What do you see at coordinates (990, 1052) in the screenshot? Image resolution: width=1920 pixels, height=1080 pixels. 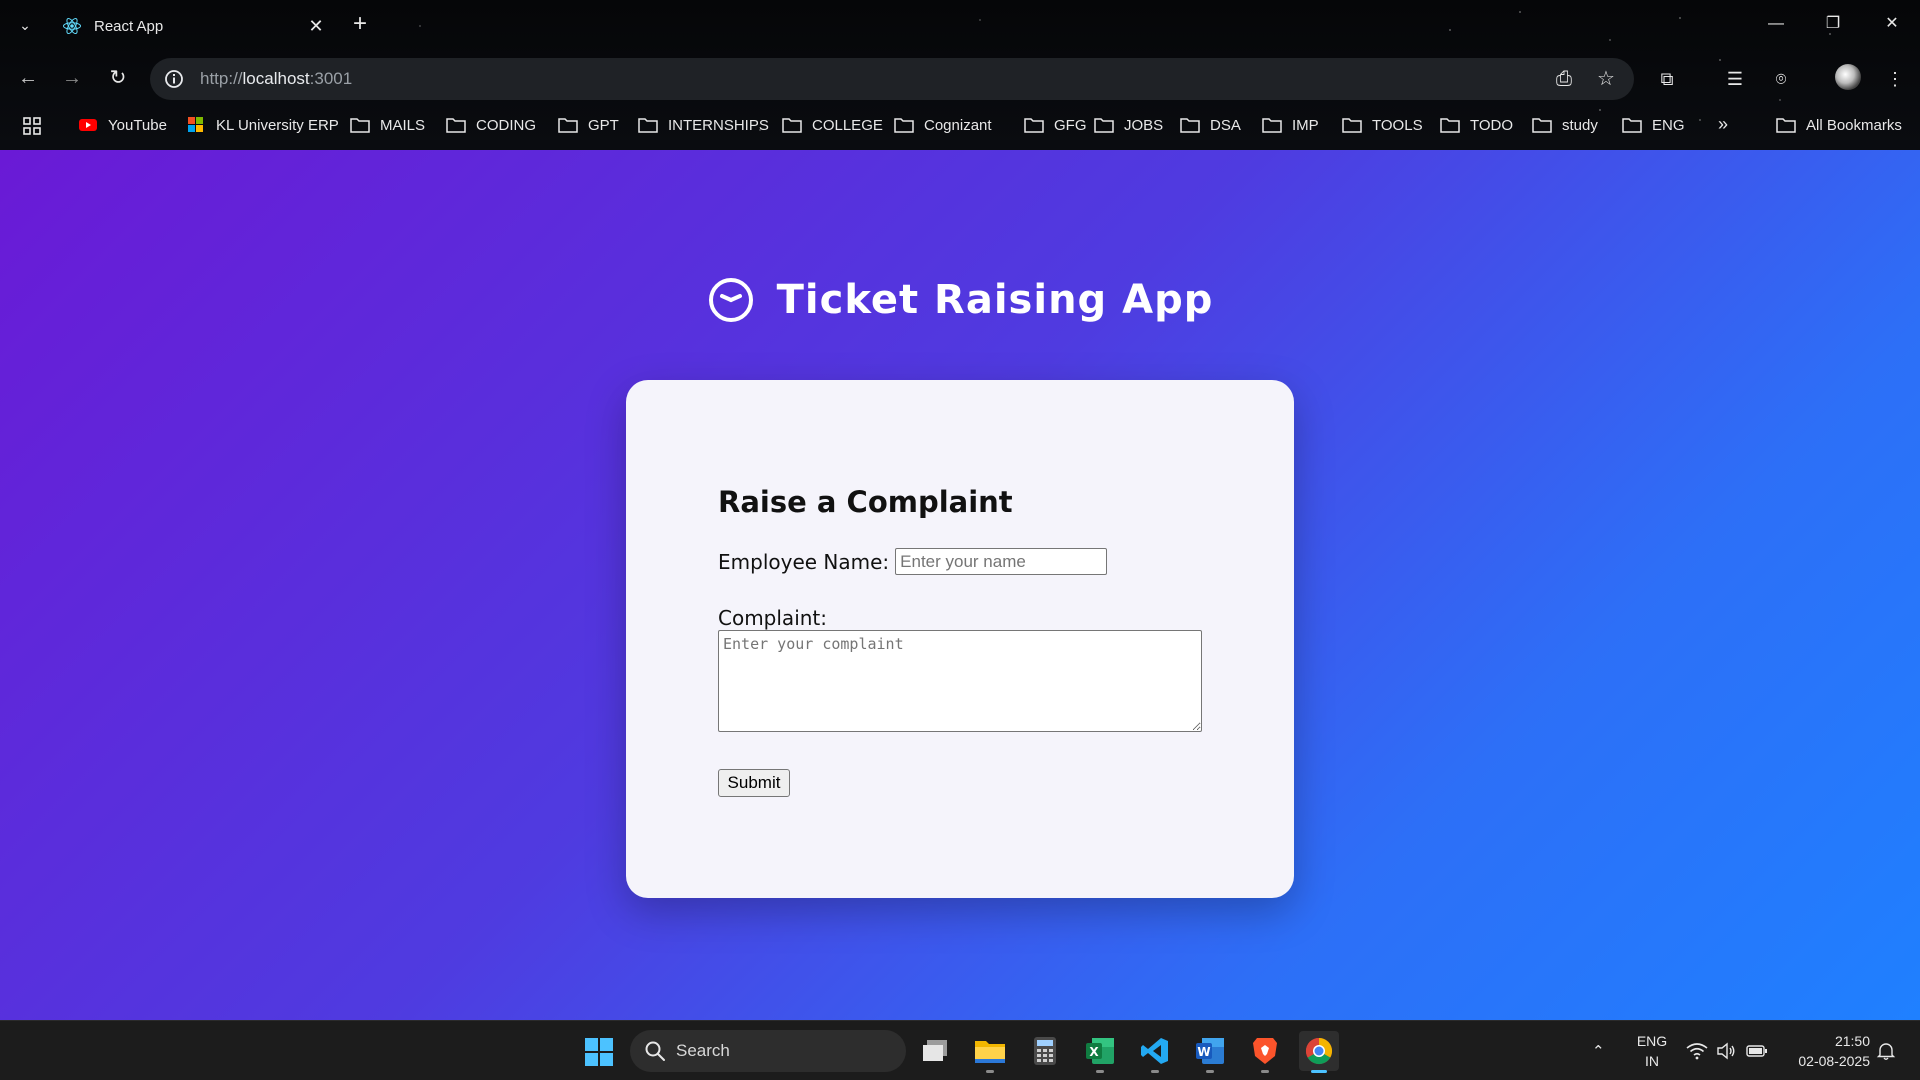 I see `file-explorer-icon` at bounding box center [990, 1052].